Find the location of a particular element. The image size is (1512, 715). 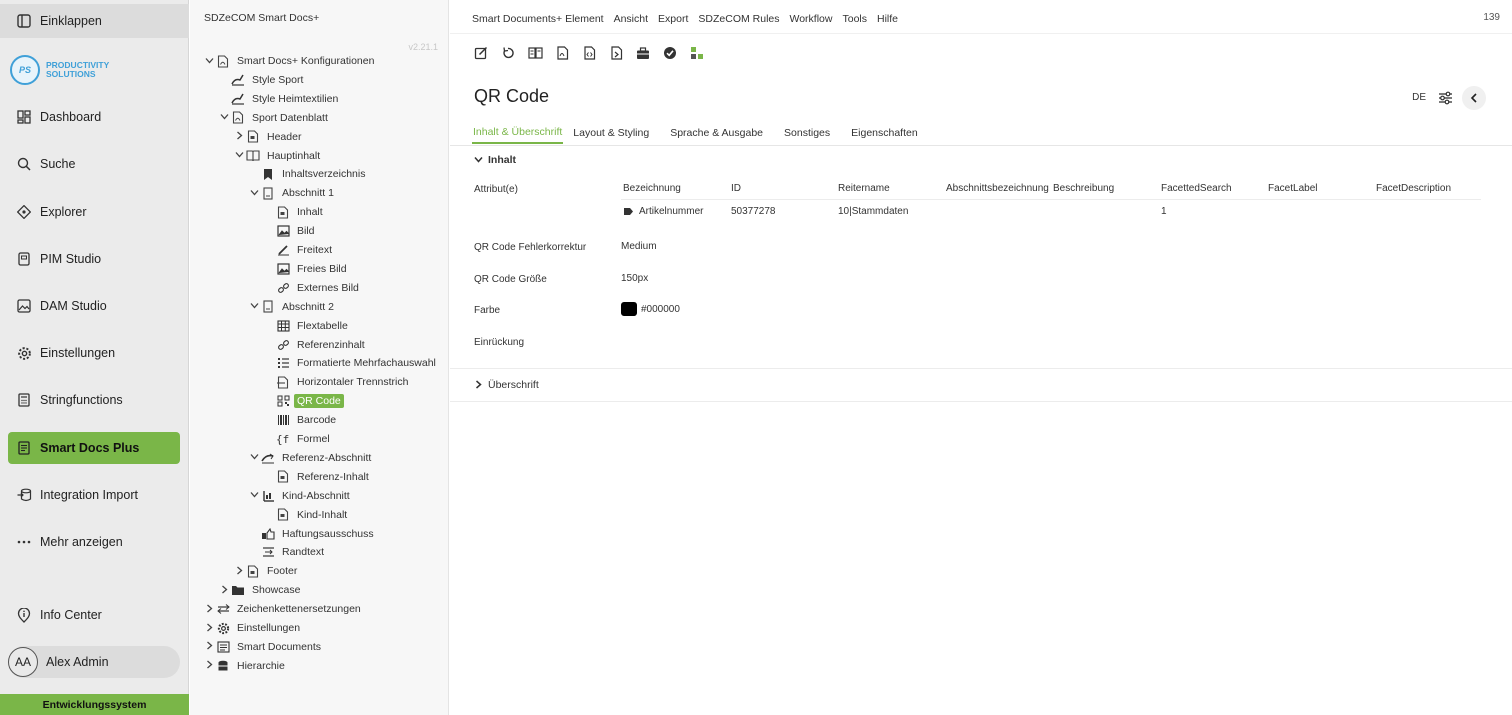

user-name: Alex Admin is located at coordinates (77, 662).